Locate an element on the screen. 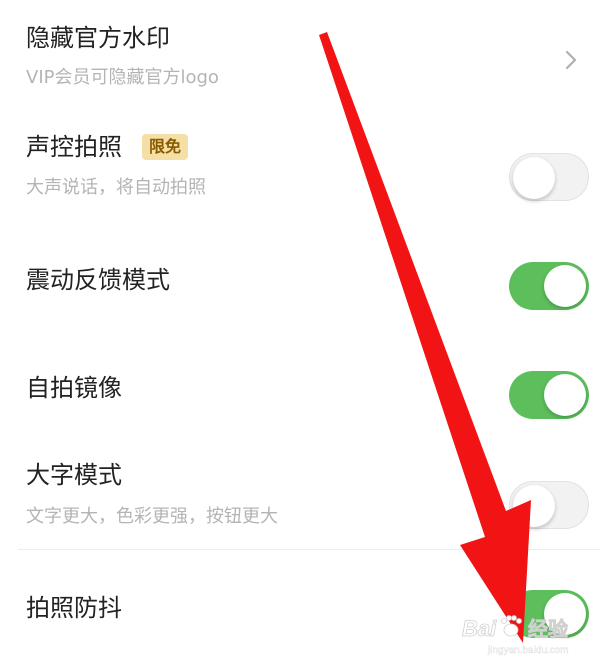 Image resolution: width=600 pixels, height=664 pixels. selfie-mirror-toggle is located at coordinates (549, 395).